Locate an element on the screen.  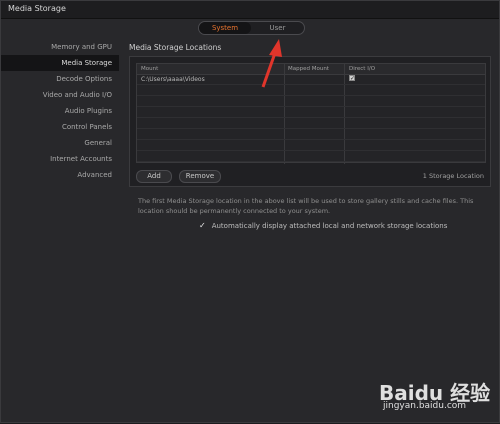
watermark-url: jingyan.baidu.com is located at coordinates (425, 406).